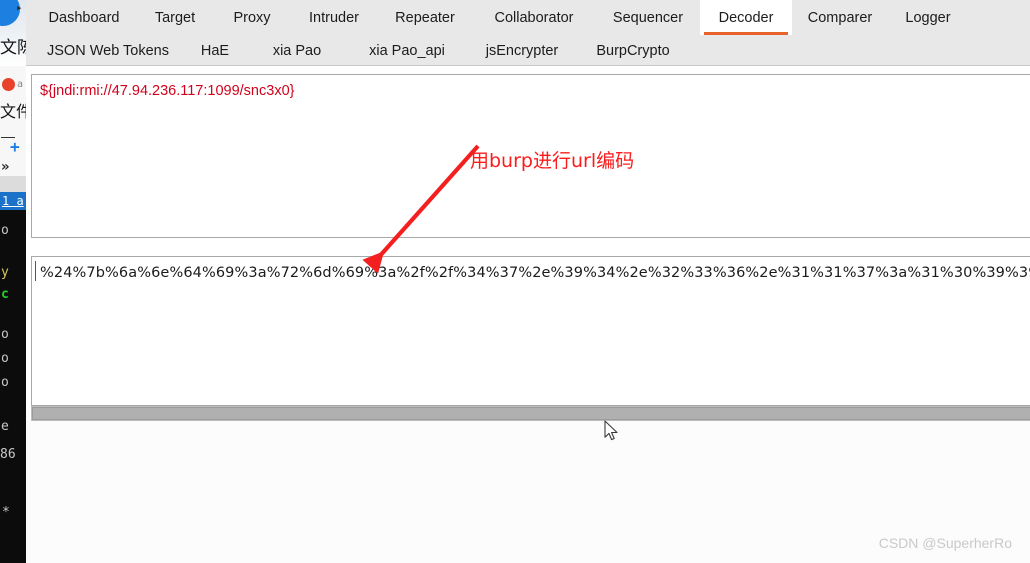  I want to click on tab-label: Target, so click(175, 17).